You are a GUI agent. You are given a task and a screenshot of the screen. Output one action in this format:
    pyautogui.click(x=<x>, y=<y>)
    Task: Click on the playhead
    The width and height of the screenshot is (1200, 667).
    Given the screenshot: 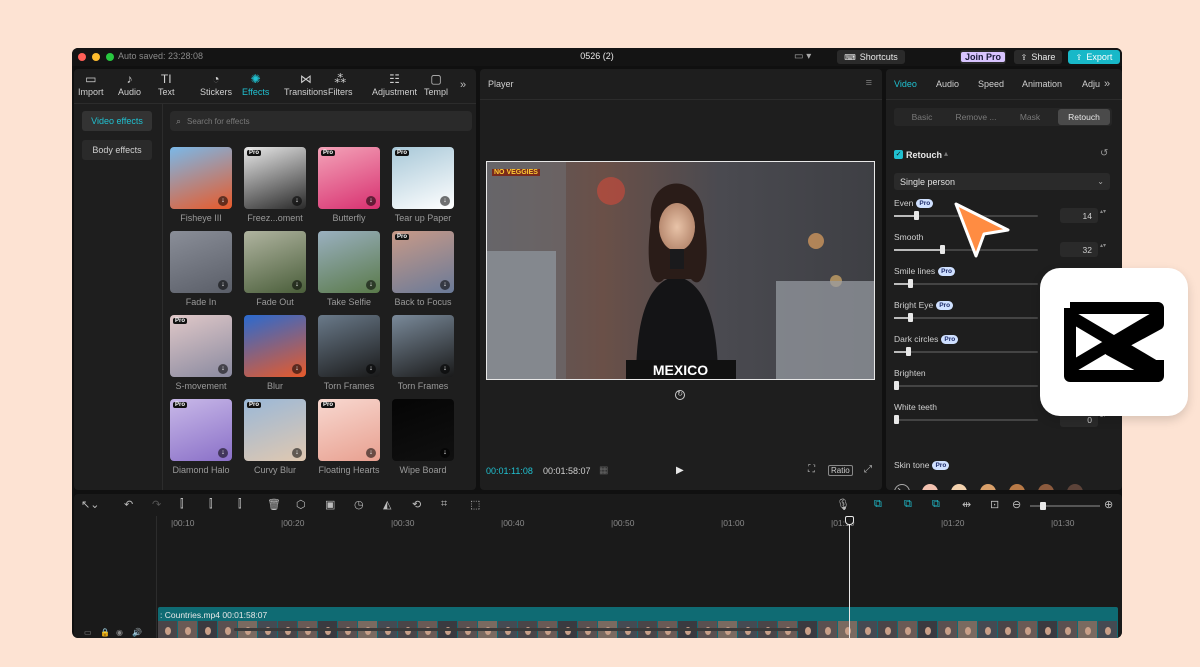 What is the action you would take?
    pyautogui.click(x=849, y=578)
    